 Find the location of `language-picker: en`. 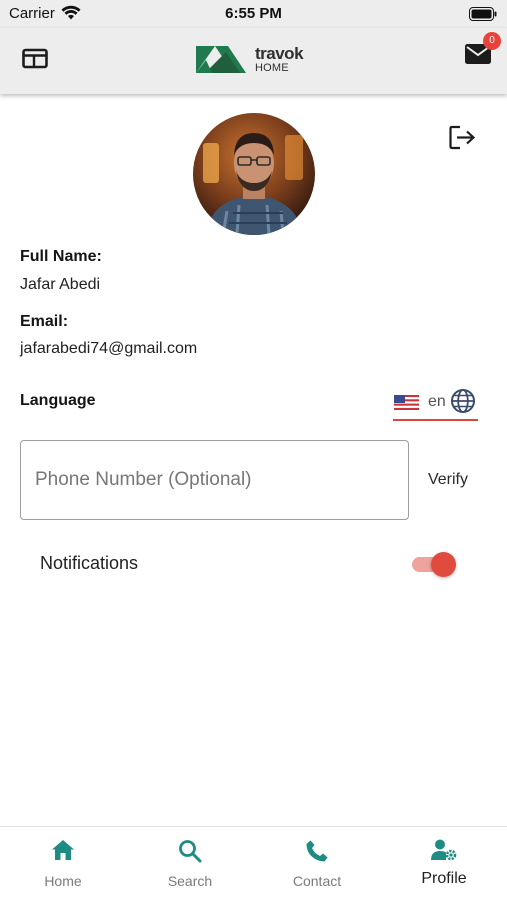

language-picker: en is located at coordinates (435, 404).